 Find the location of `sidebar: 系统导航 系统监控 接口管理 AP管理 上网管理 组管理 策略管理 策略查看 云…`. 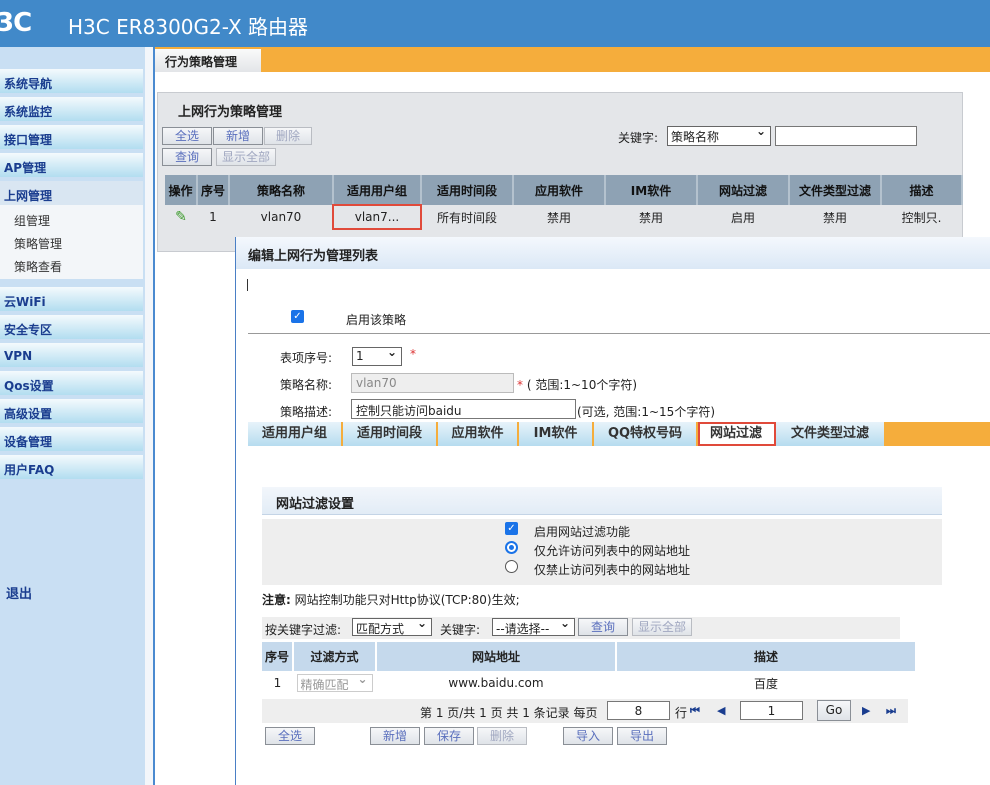

sidebar: 系统导航 系统监控 接口管理 AP管理 上网管理 组管理 策略管理 策略查看 云… is located at coordinates (72, 416).